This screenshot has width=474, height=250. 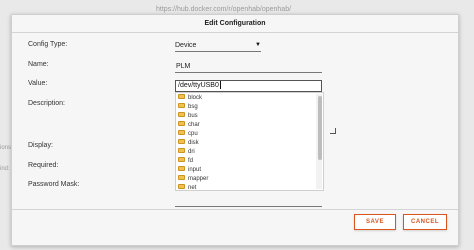 What do you see at coordinates (235, 24) in the screenshot?
I see `dialog-title: Edit Configuration` at bounding box center [235, 24].